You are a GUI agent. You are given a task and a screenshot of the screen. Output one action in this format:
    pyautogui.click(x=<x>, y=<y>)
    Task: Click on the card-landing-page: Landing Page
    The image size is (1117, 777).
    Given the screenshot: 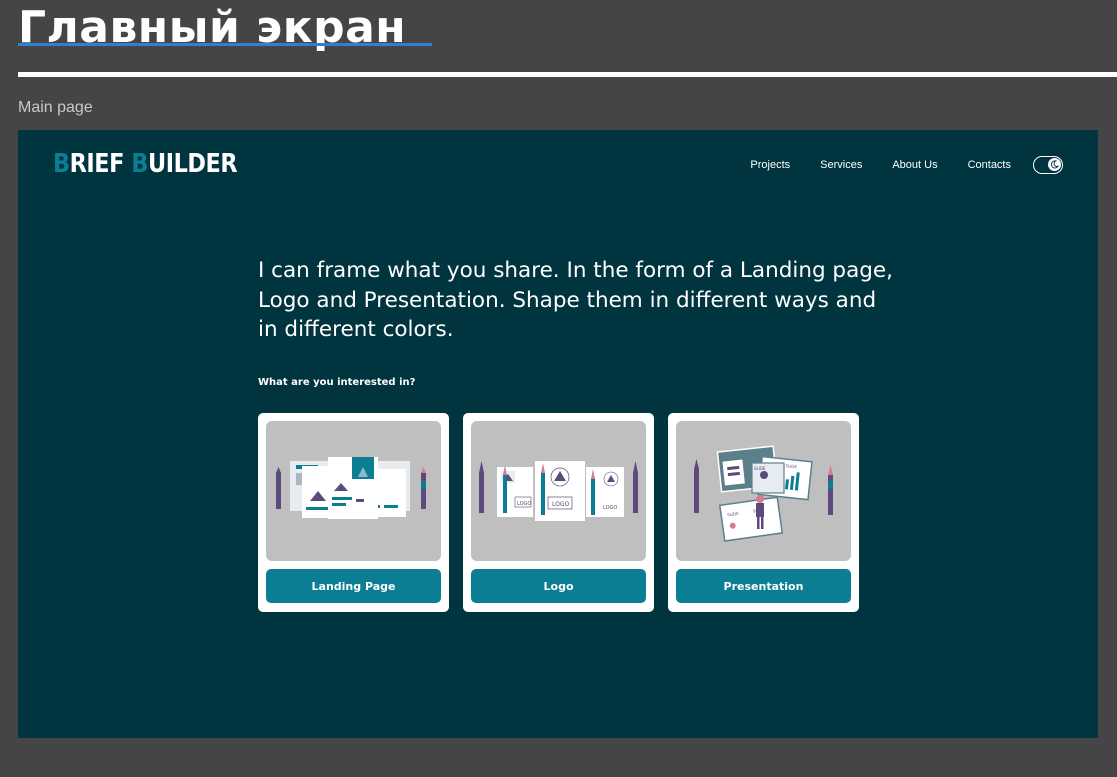 What is the action you would take?
    pyautogui.click(x=353, y=512)
    